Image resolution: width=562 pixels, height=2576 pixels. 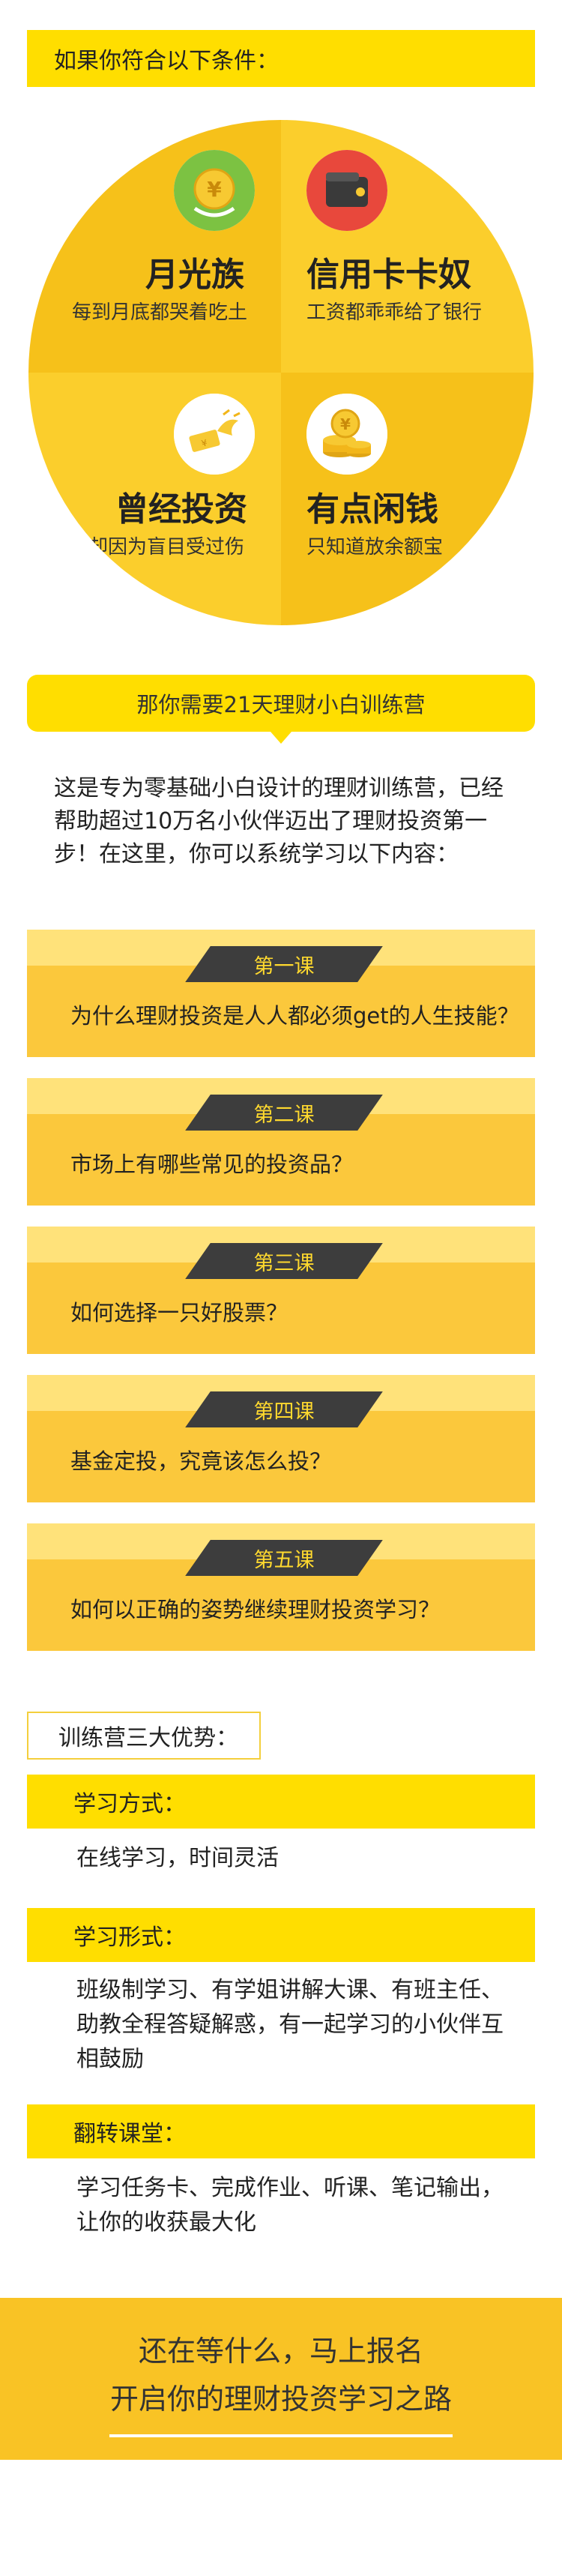 I want to click on lesson-card: 第二课 市场上有哪些常见的投资品？, so click(x=281, y=1142).